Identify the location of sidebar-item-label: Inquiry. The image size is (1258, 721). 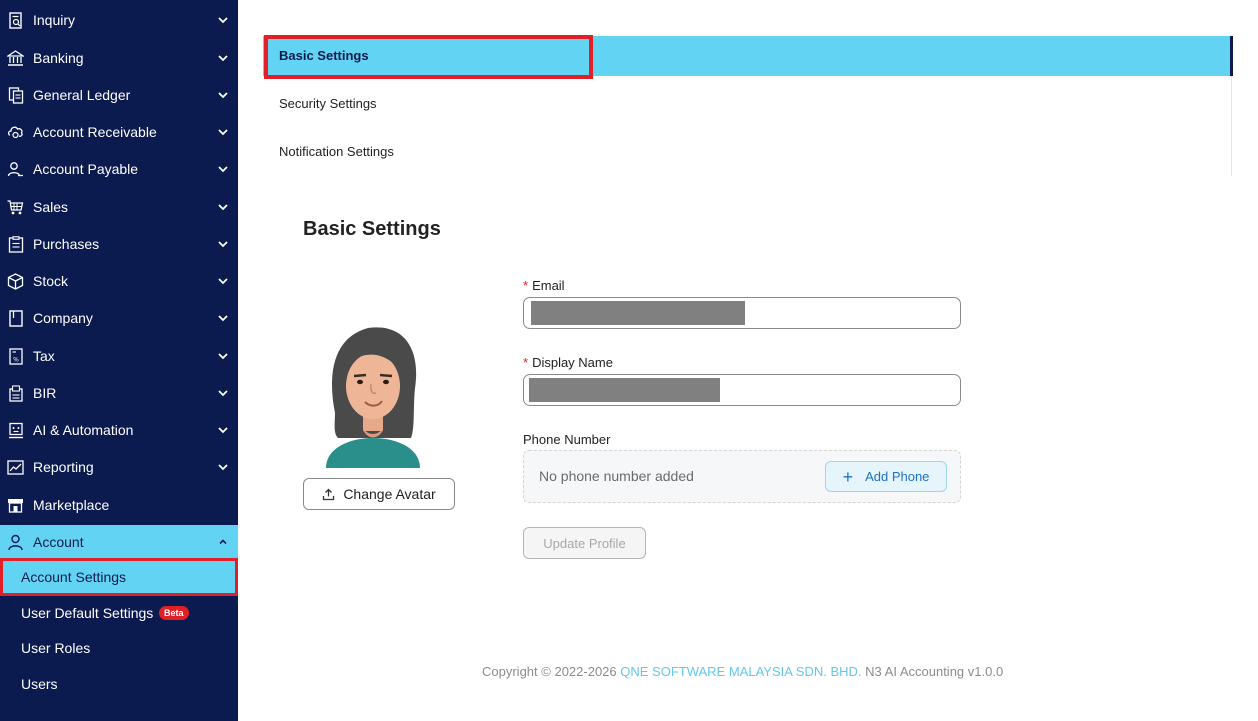
(54, 20).